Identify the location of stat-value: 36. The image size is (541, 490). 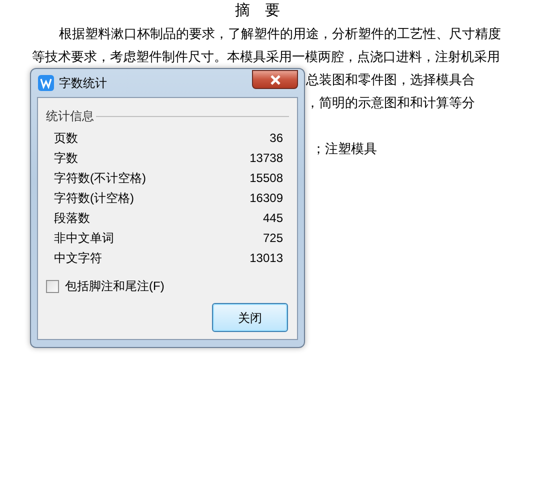
(276, 138).